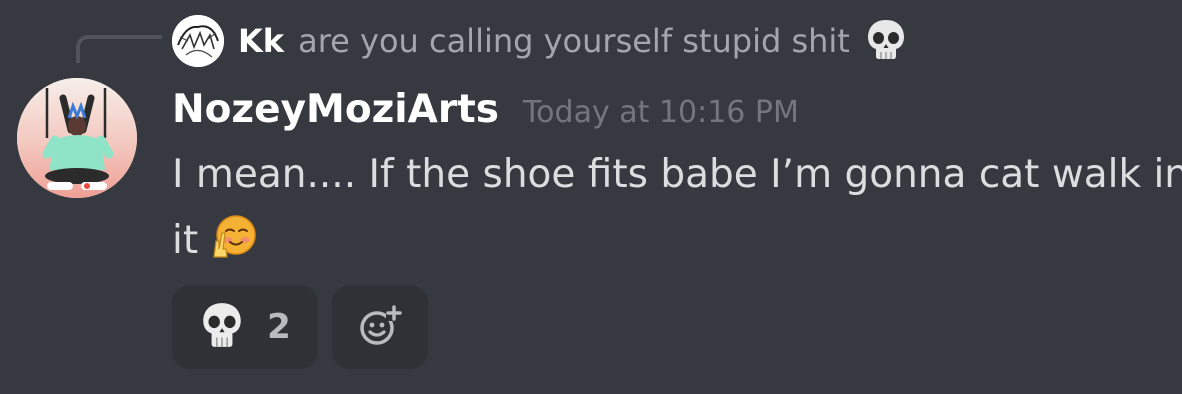 The width and height of the screenshot is (1182, 394). I want to click on message-header: NozeyMoziArts Today at 10:16 PM, so click(485, 110).